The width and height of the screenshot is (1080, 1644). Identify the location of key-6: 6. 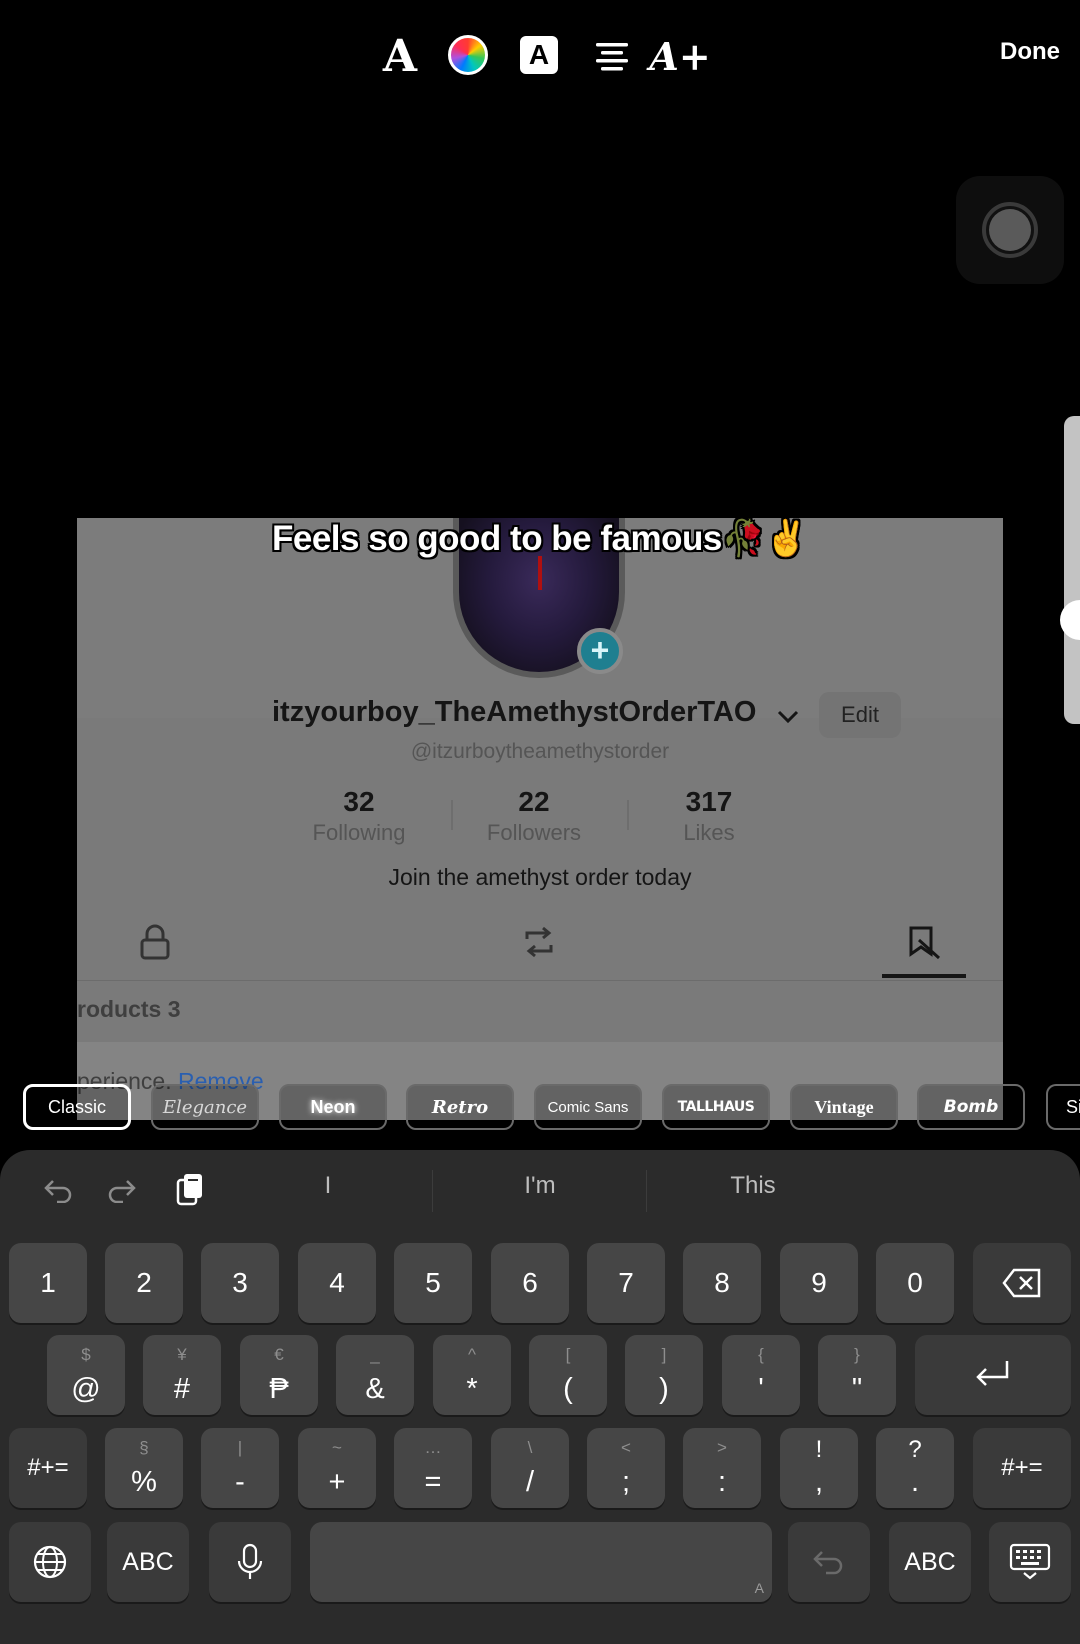
(530, 1283).